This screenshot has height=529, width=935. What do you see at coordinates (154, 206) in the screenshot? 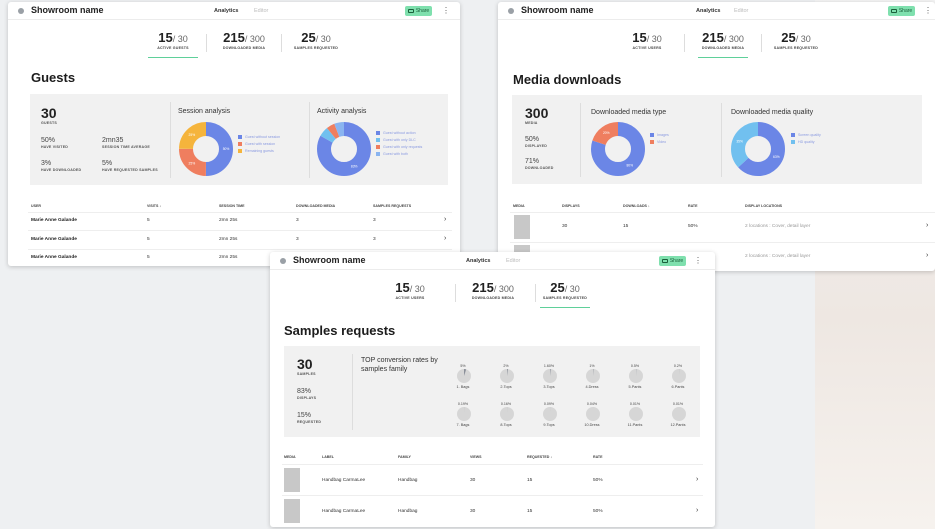
I see `column-header-visits: VISITS ↓` at bounding box center [154, 206].